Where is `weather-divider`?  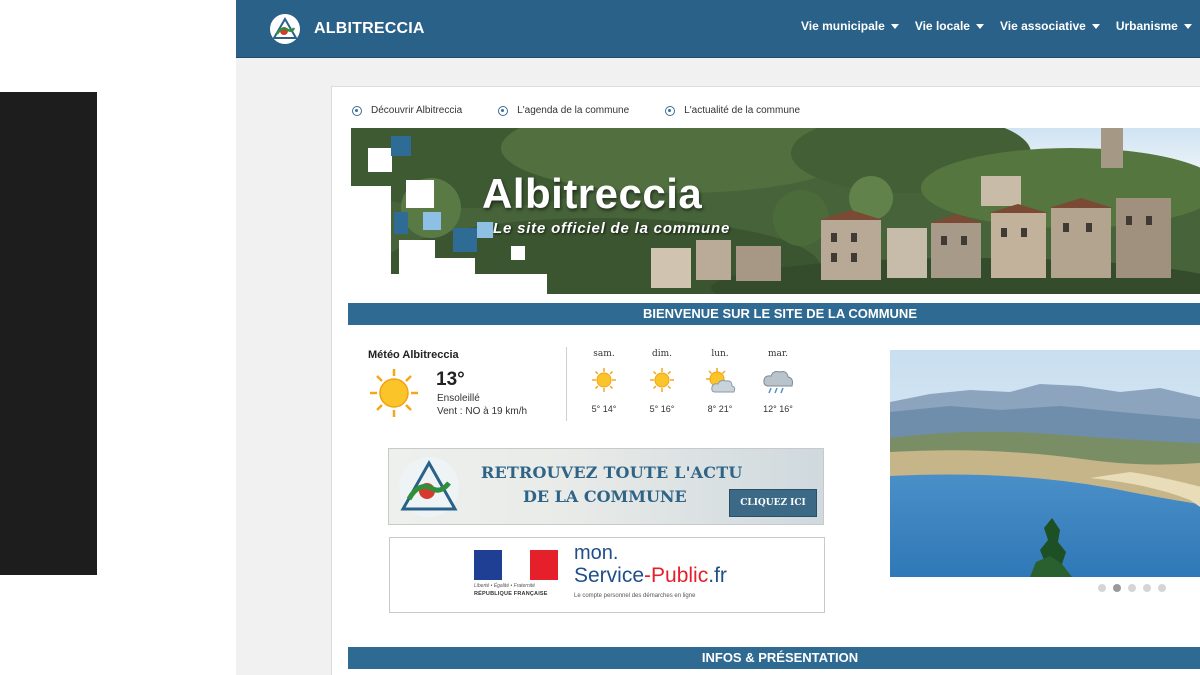 weather-divider is located at coordinates (566, 384).